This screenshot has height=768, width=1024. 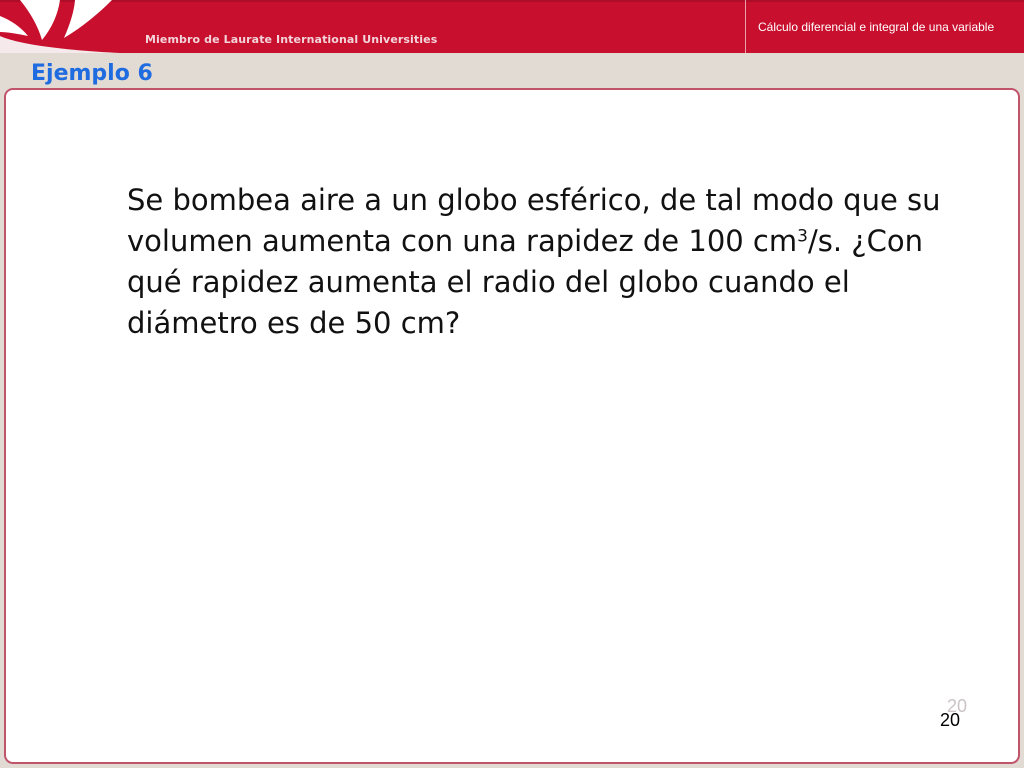 What do you see at coordinates (512, 1) in the screenshot?
I see `header-top-strip` at bounding box center [512, 1].